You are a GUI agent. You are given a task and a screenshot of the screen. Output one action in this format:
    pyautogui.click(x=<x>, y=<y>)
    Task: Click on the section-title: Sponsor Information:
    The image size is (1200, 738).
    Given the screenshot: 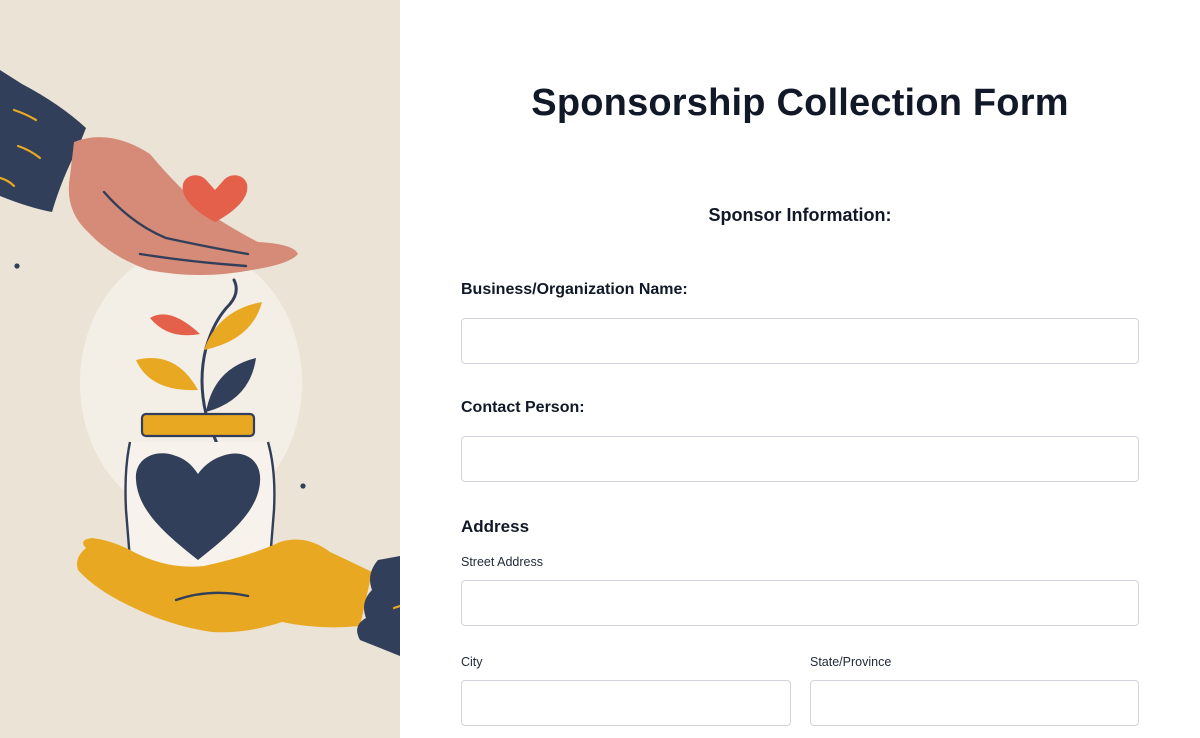 What is the action you would take?
    pyautogui.click(x=800, y=215)
    